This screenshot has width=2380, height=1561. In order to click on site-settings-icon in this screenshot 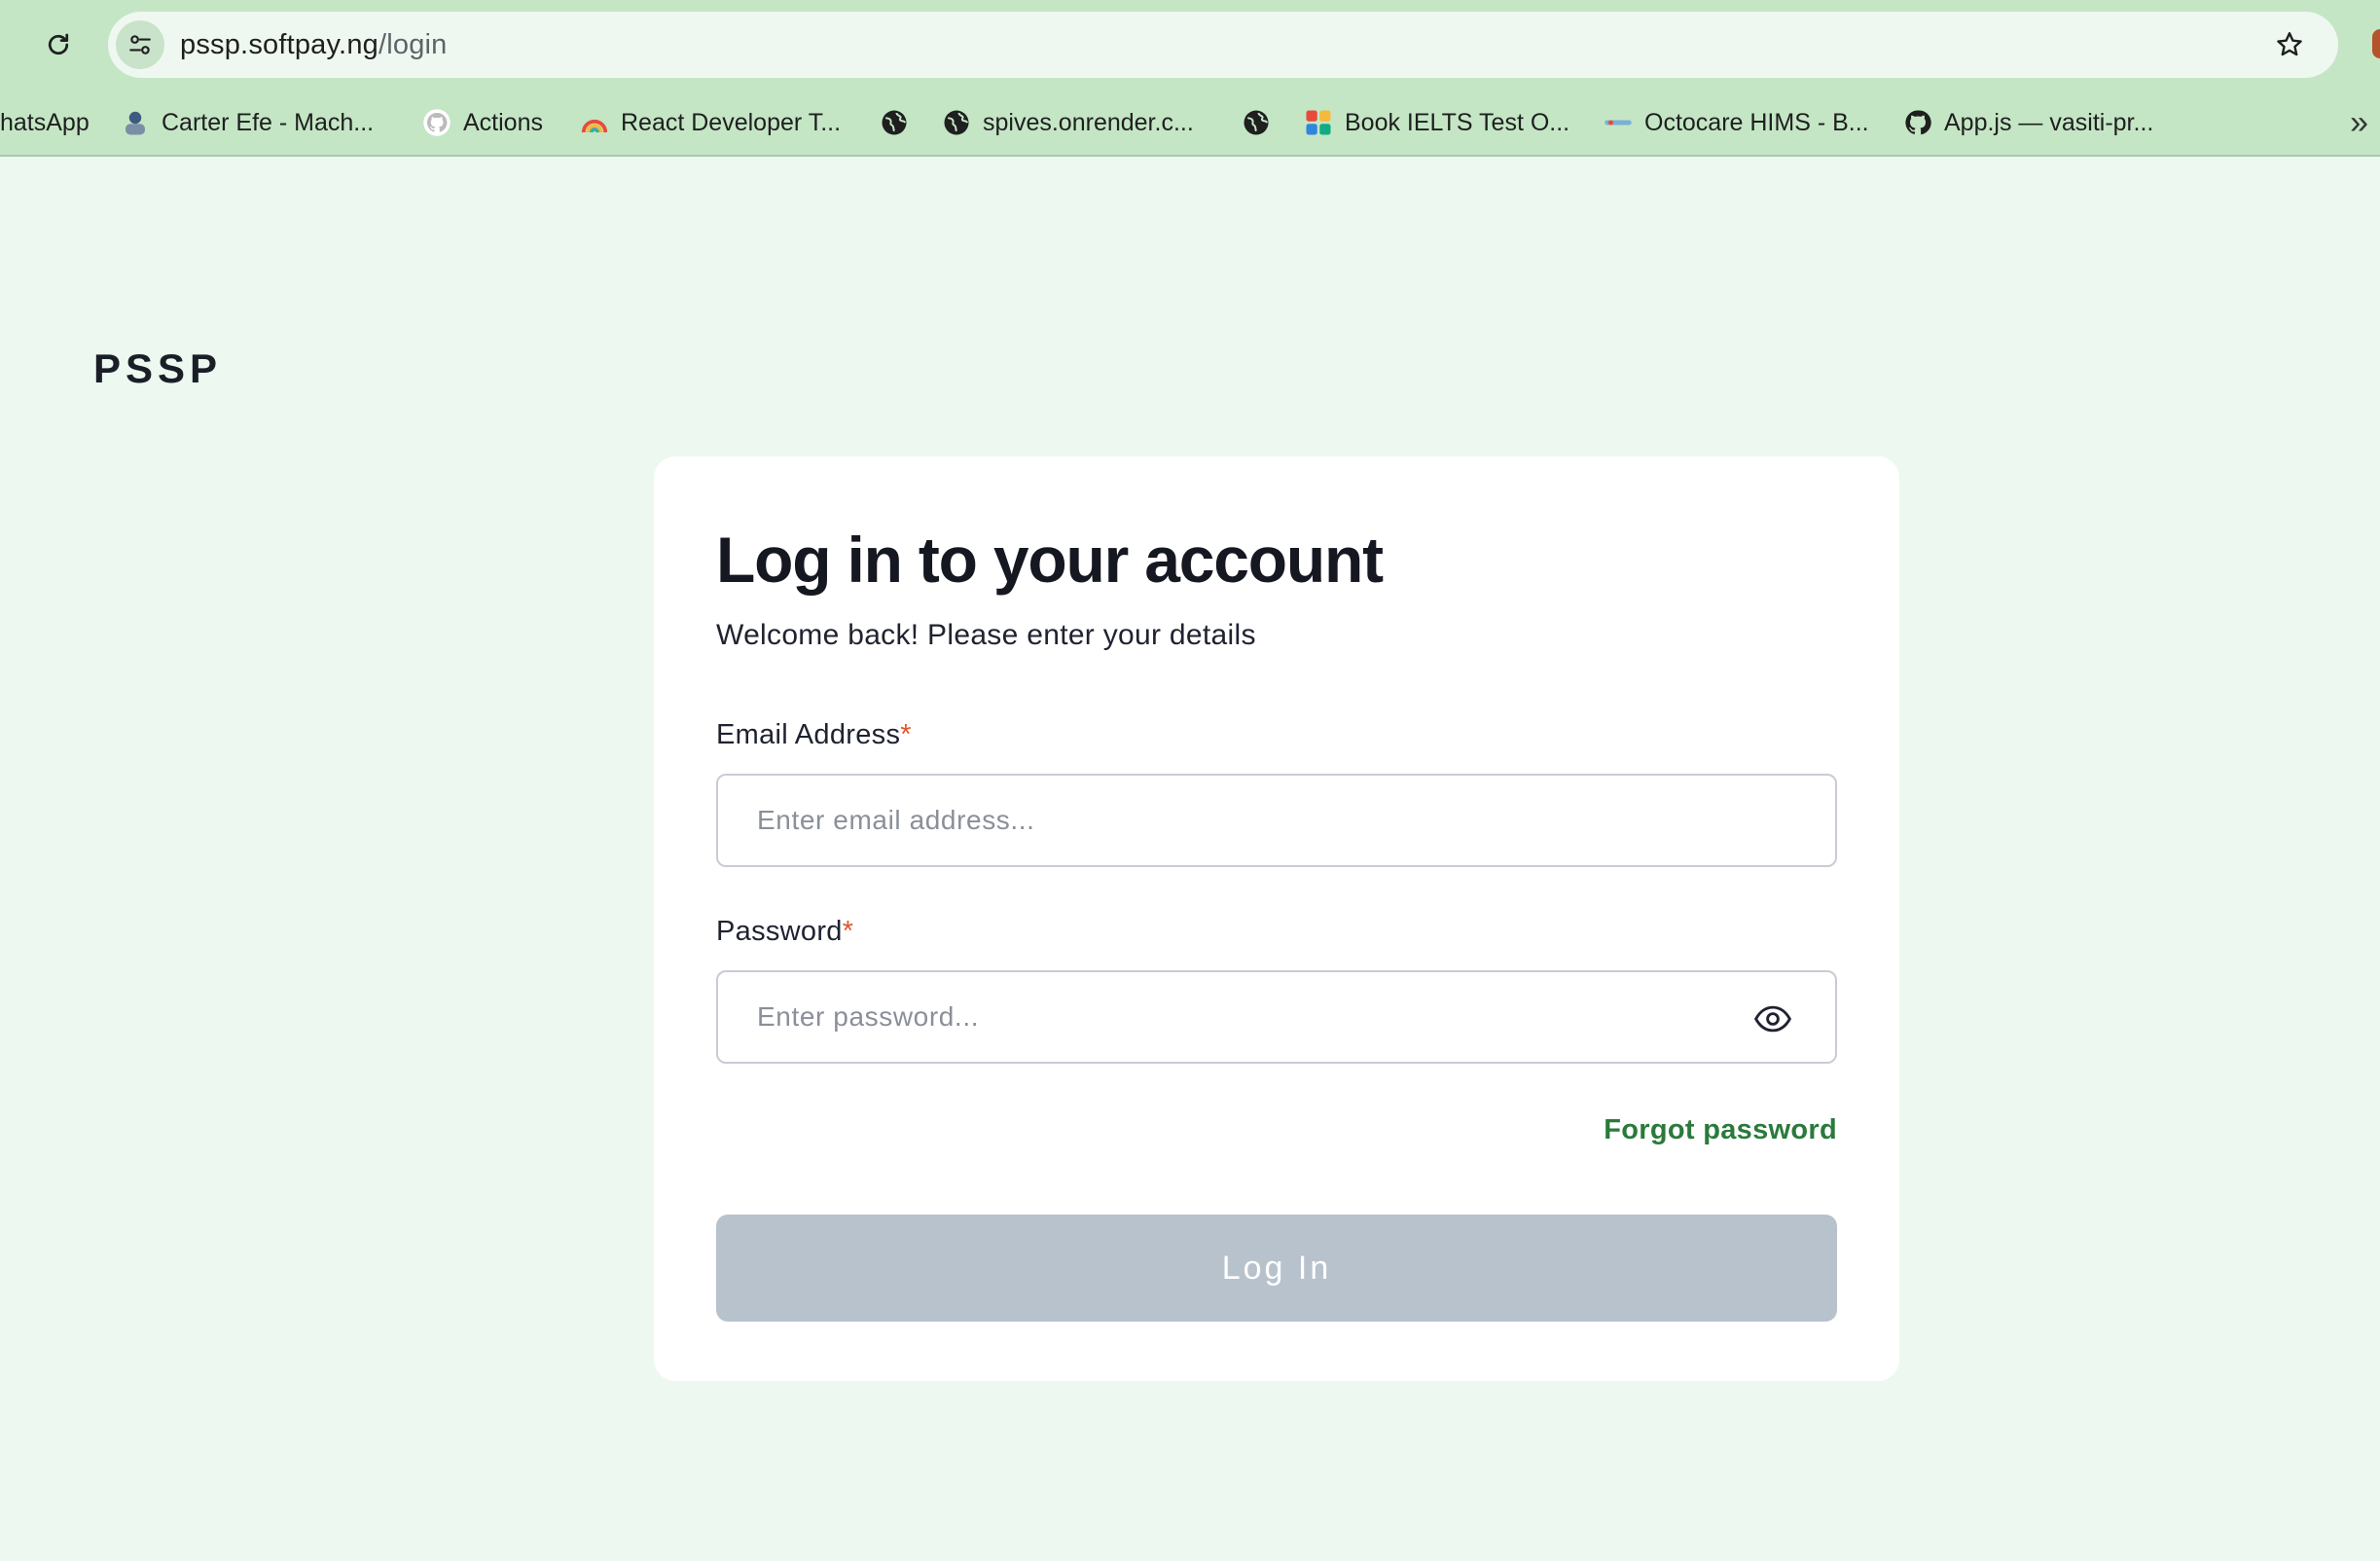, I will do `click(140, 44)`.